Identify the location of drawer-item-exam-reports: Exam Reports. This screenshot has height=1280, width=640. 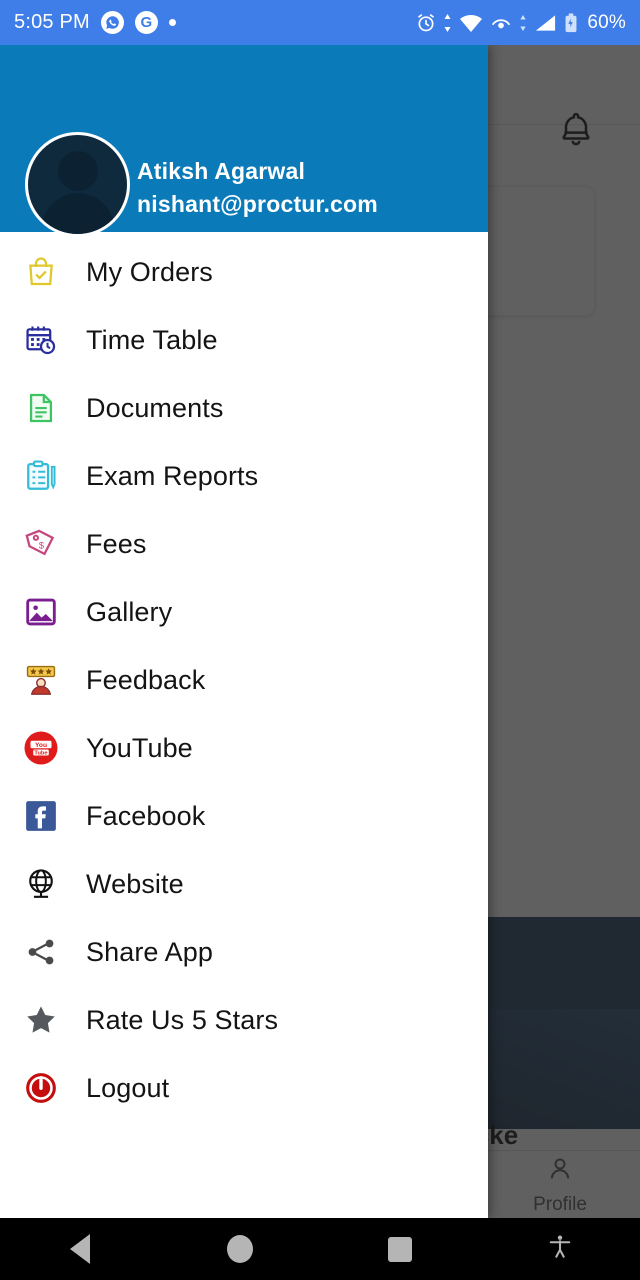
(244, 476).